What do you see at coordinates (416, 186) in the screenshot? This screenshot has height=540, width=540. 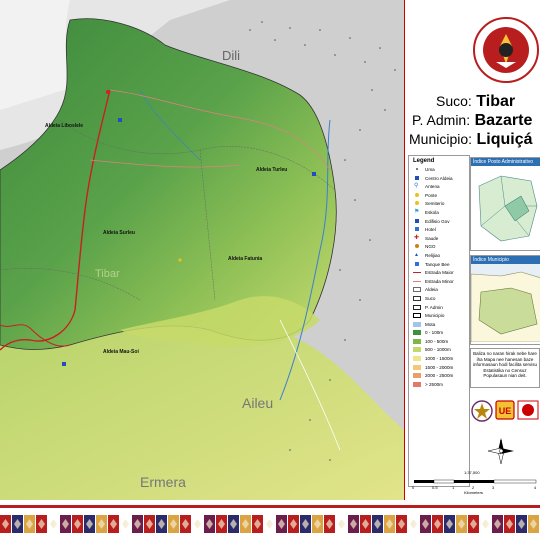 I see `legend-symbol-icon: ⚲` at bounding box center [416, 186].